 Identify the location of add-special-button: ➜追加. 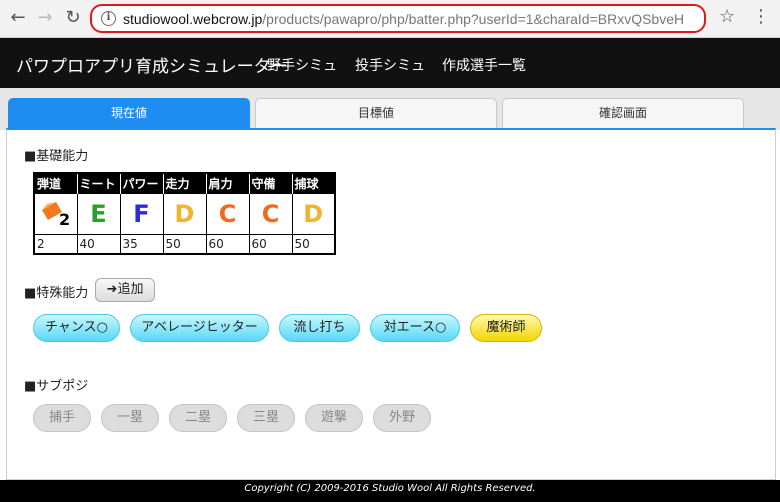
(125, 290).